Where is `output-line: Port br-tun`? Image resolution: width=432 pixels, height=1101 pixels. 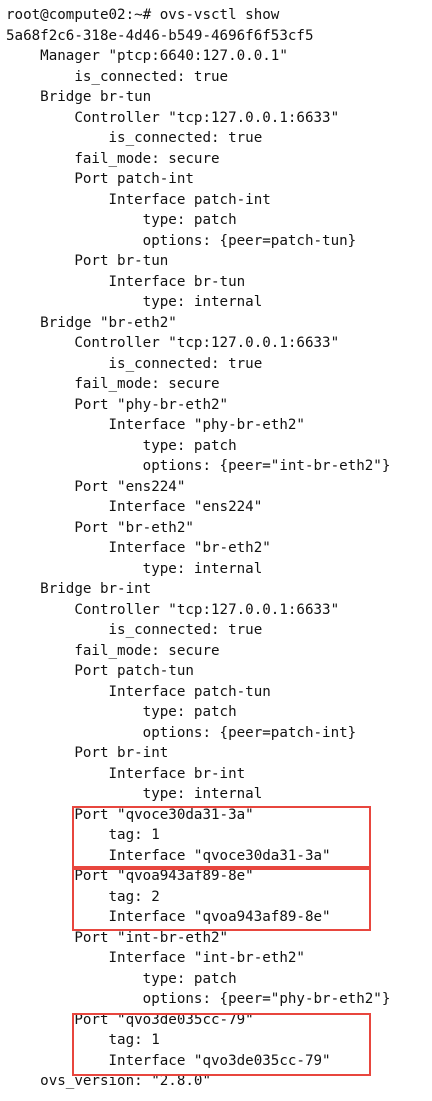
output-line: Port br-tun is located at coordinates (87, 261).